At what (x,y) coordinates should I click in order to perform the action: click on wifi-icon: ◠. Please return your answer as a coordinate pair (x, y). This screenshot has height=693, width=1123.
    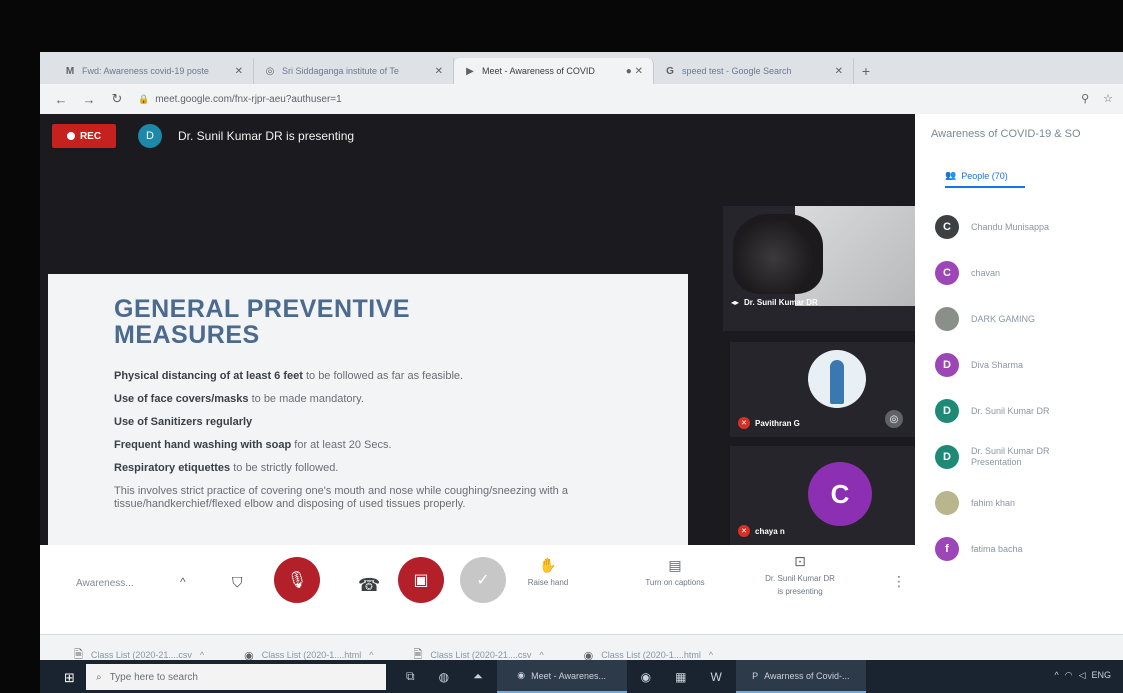
    Looking at the image, I should click on (1068, 675).